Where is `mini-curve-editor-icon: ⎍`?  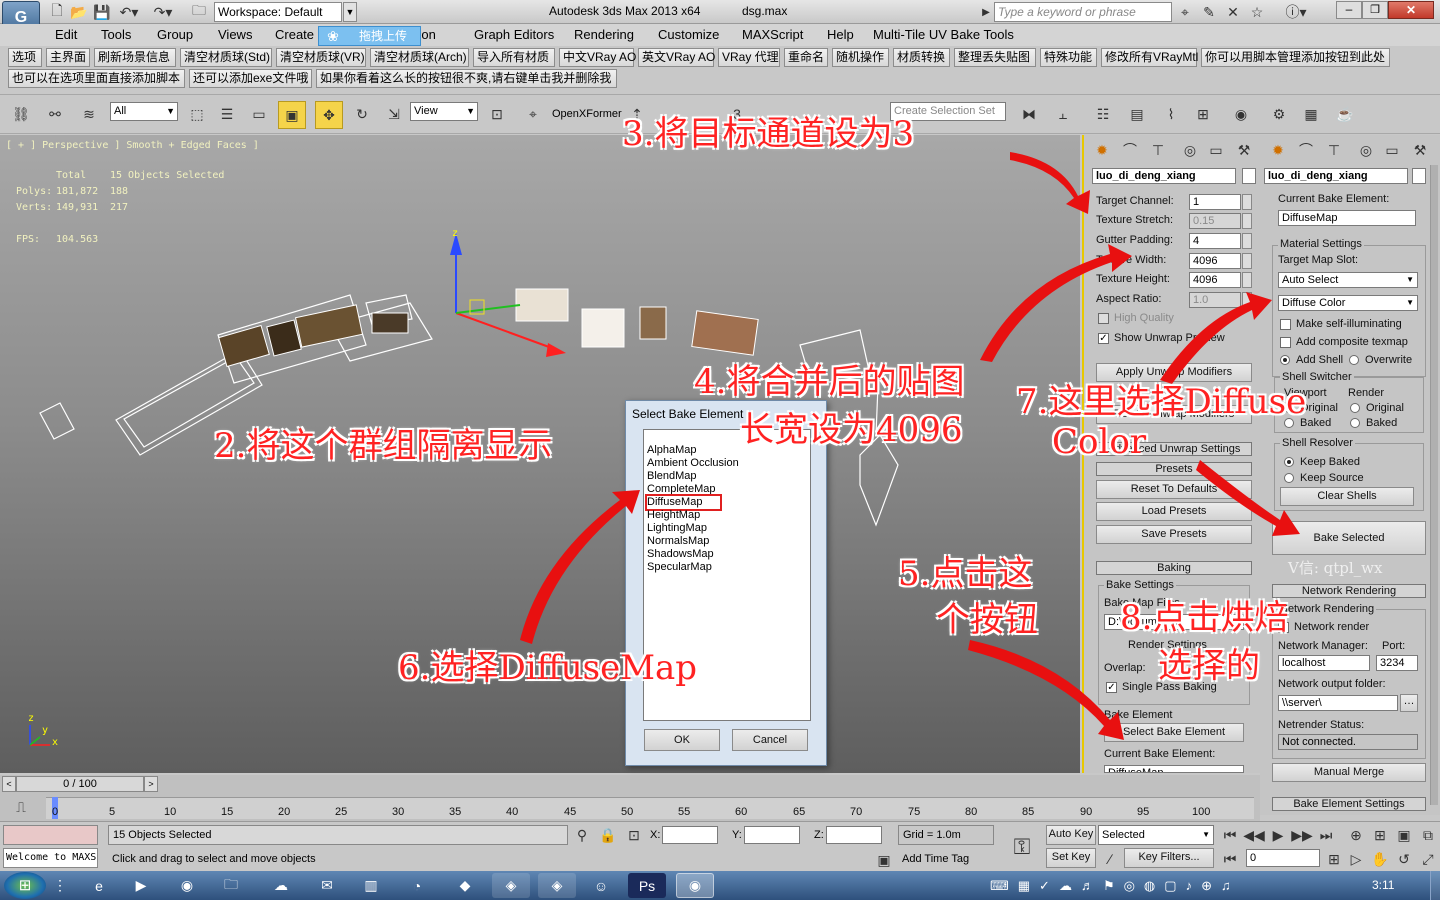
mini-curve-editor-icon: ⎍ is located at coordinates (21, 807).